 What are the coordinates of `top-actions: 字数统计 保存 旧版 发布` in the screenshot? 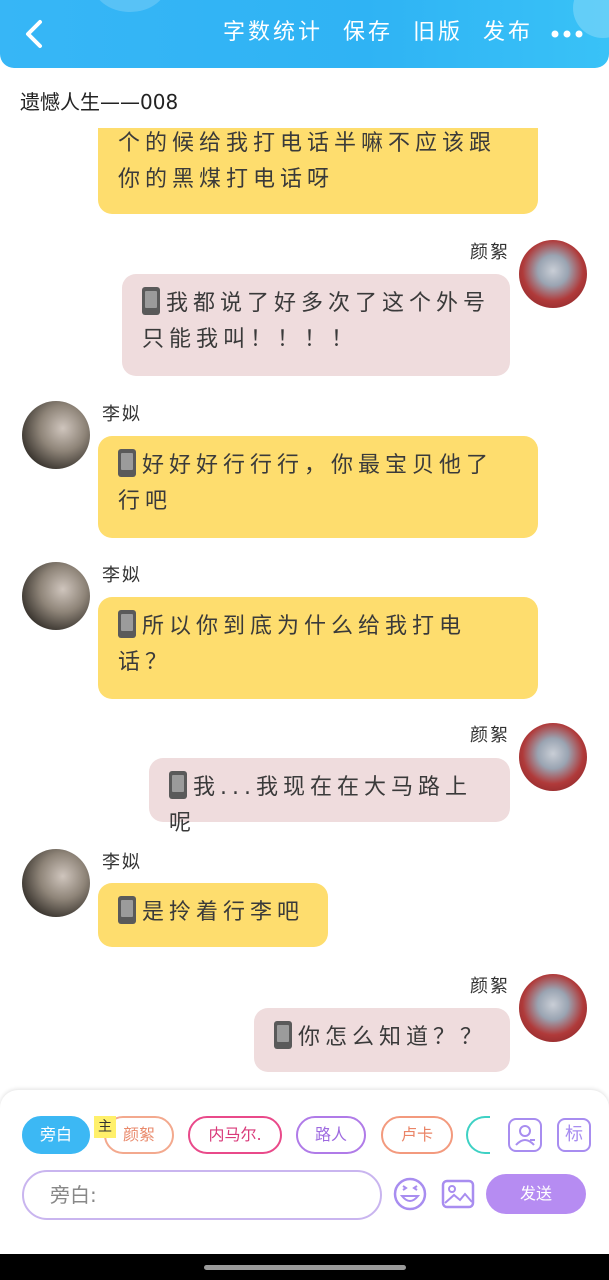 It's located at (378, 33).